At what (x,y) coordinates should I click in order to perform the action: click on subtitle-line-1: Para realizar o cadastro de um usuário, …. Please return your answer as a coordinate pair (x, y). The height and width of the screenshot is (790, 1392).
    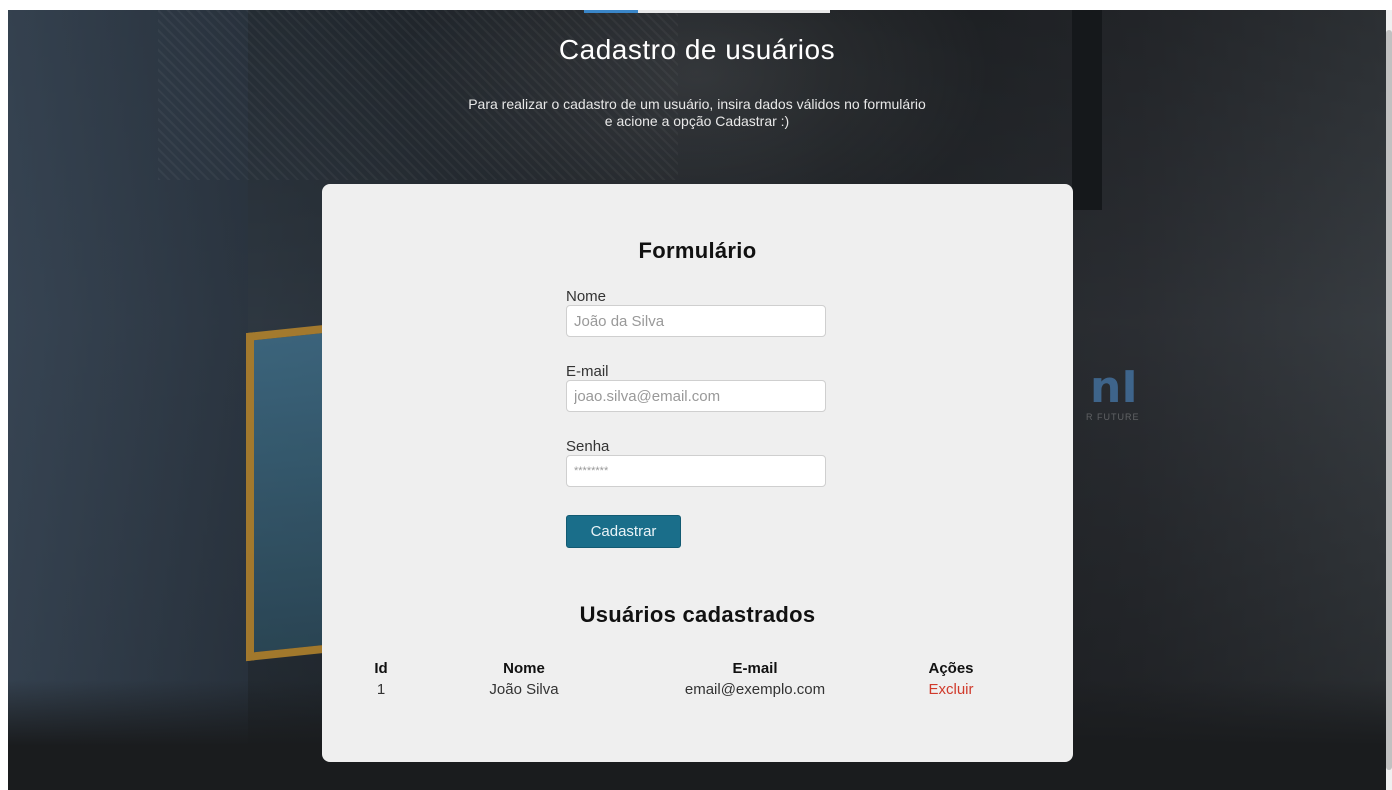
    Looking at the image, I should click on (697, 104).